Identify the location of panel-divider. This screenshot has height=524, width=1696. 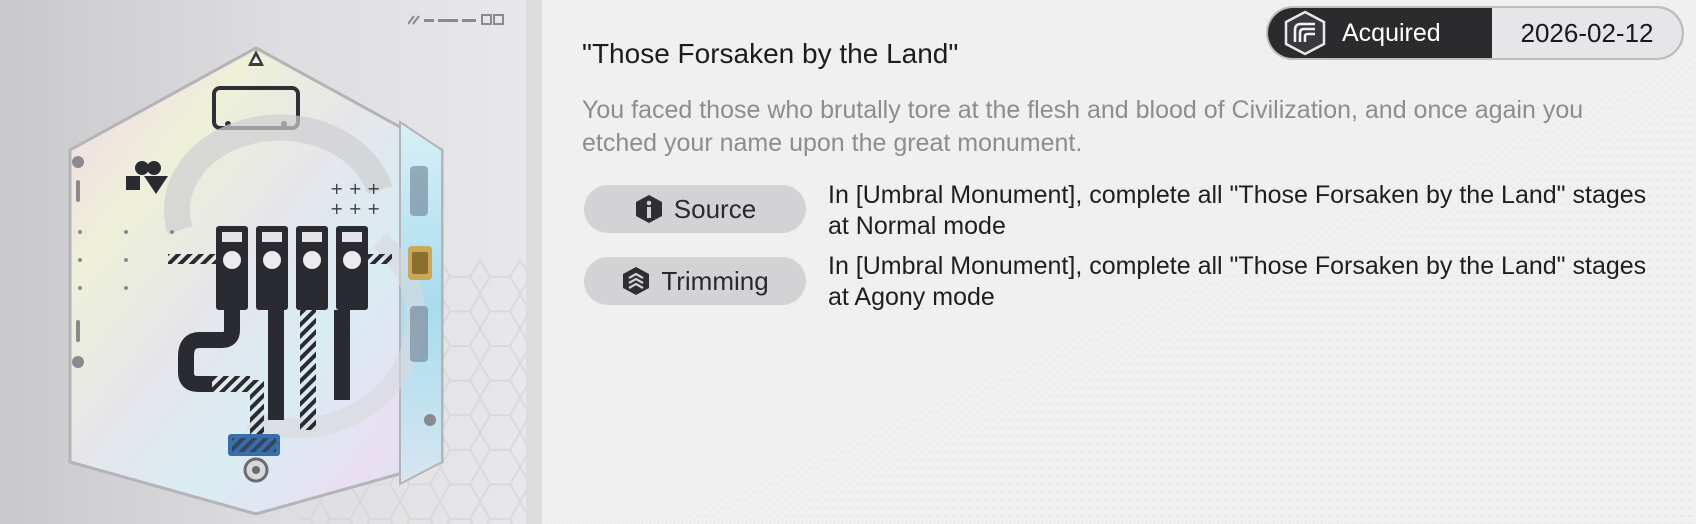
(534, 262).